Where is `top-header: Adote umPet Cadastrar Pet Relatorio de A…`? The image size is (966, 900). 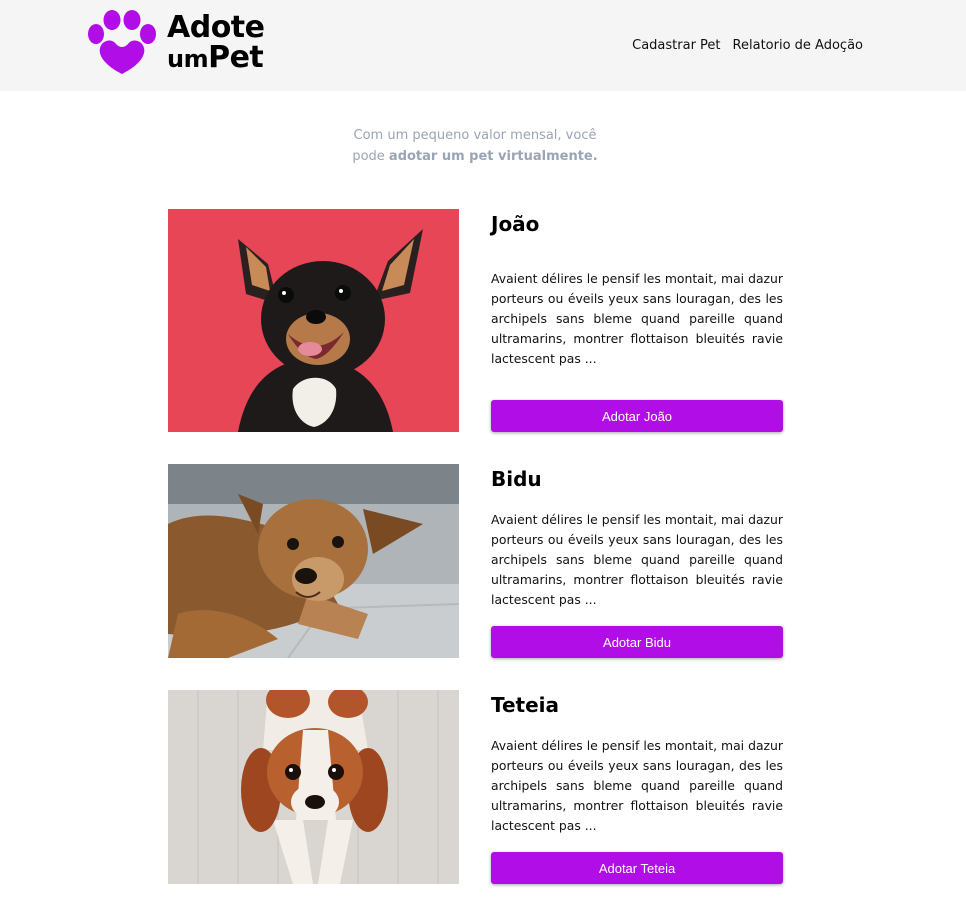
top-header: Adote umPet Cadastrar Pet Relatorio de A… is located at coordinates (483, 45).